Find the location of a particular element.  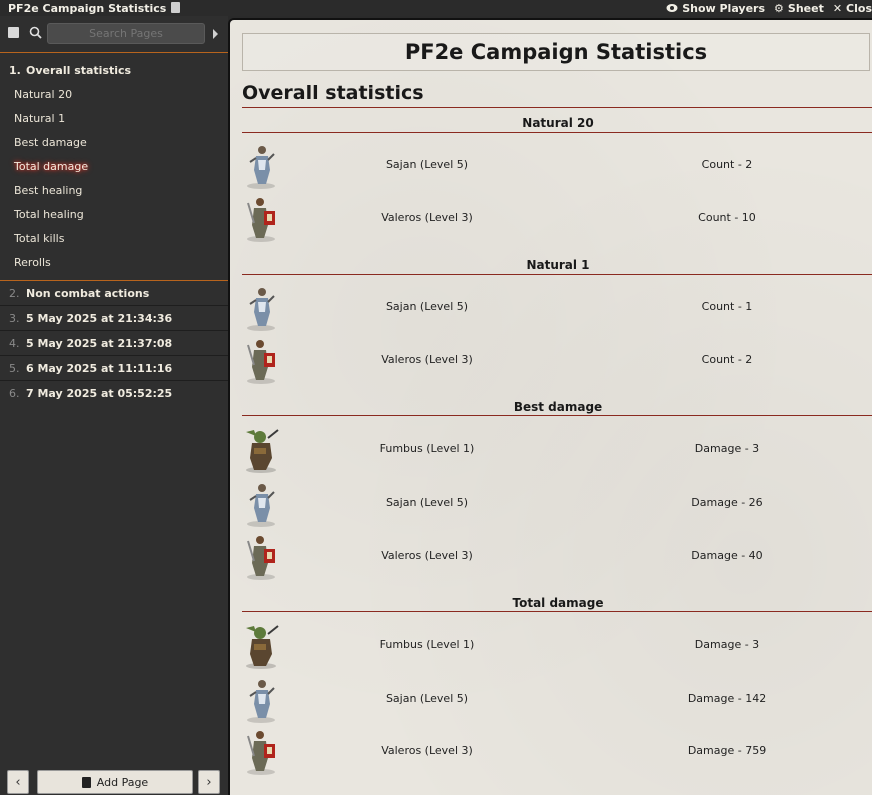

chevron-left-icon: ‹ is located at coordinates (18, 782).